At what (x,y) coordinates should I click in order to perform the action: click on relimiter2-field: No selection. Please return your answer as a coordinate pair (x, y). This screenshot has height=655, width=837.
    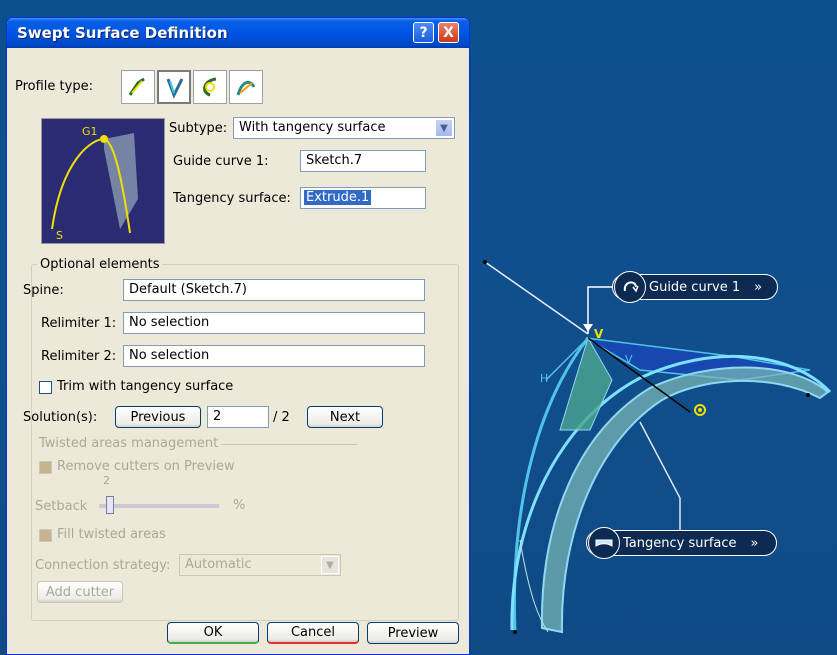
    Looking at the image, I should click on (274, 356).